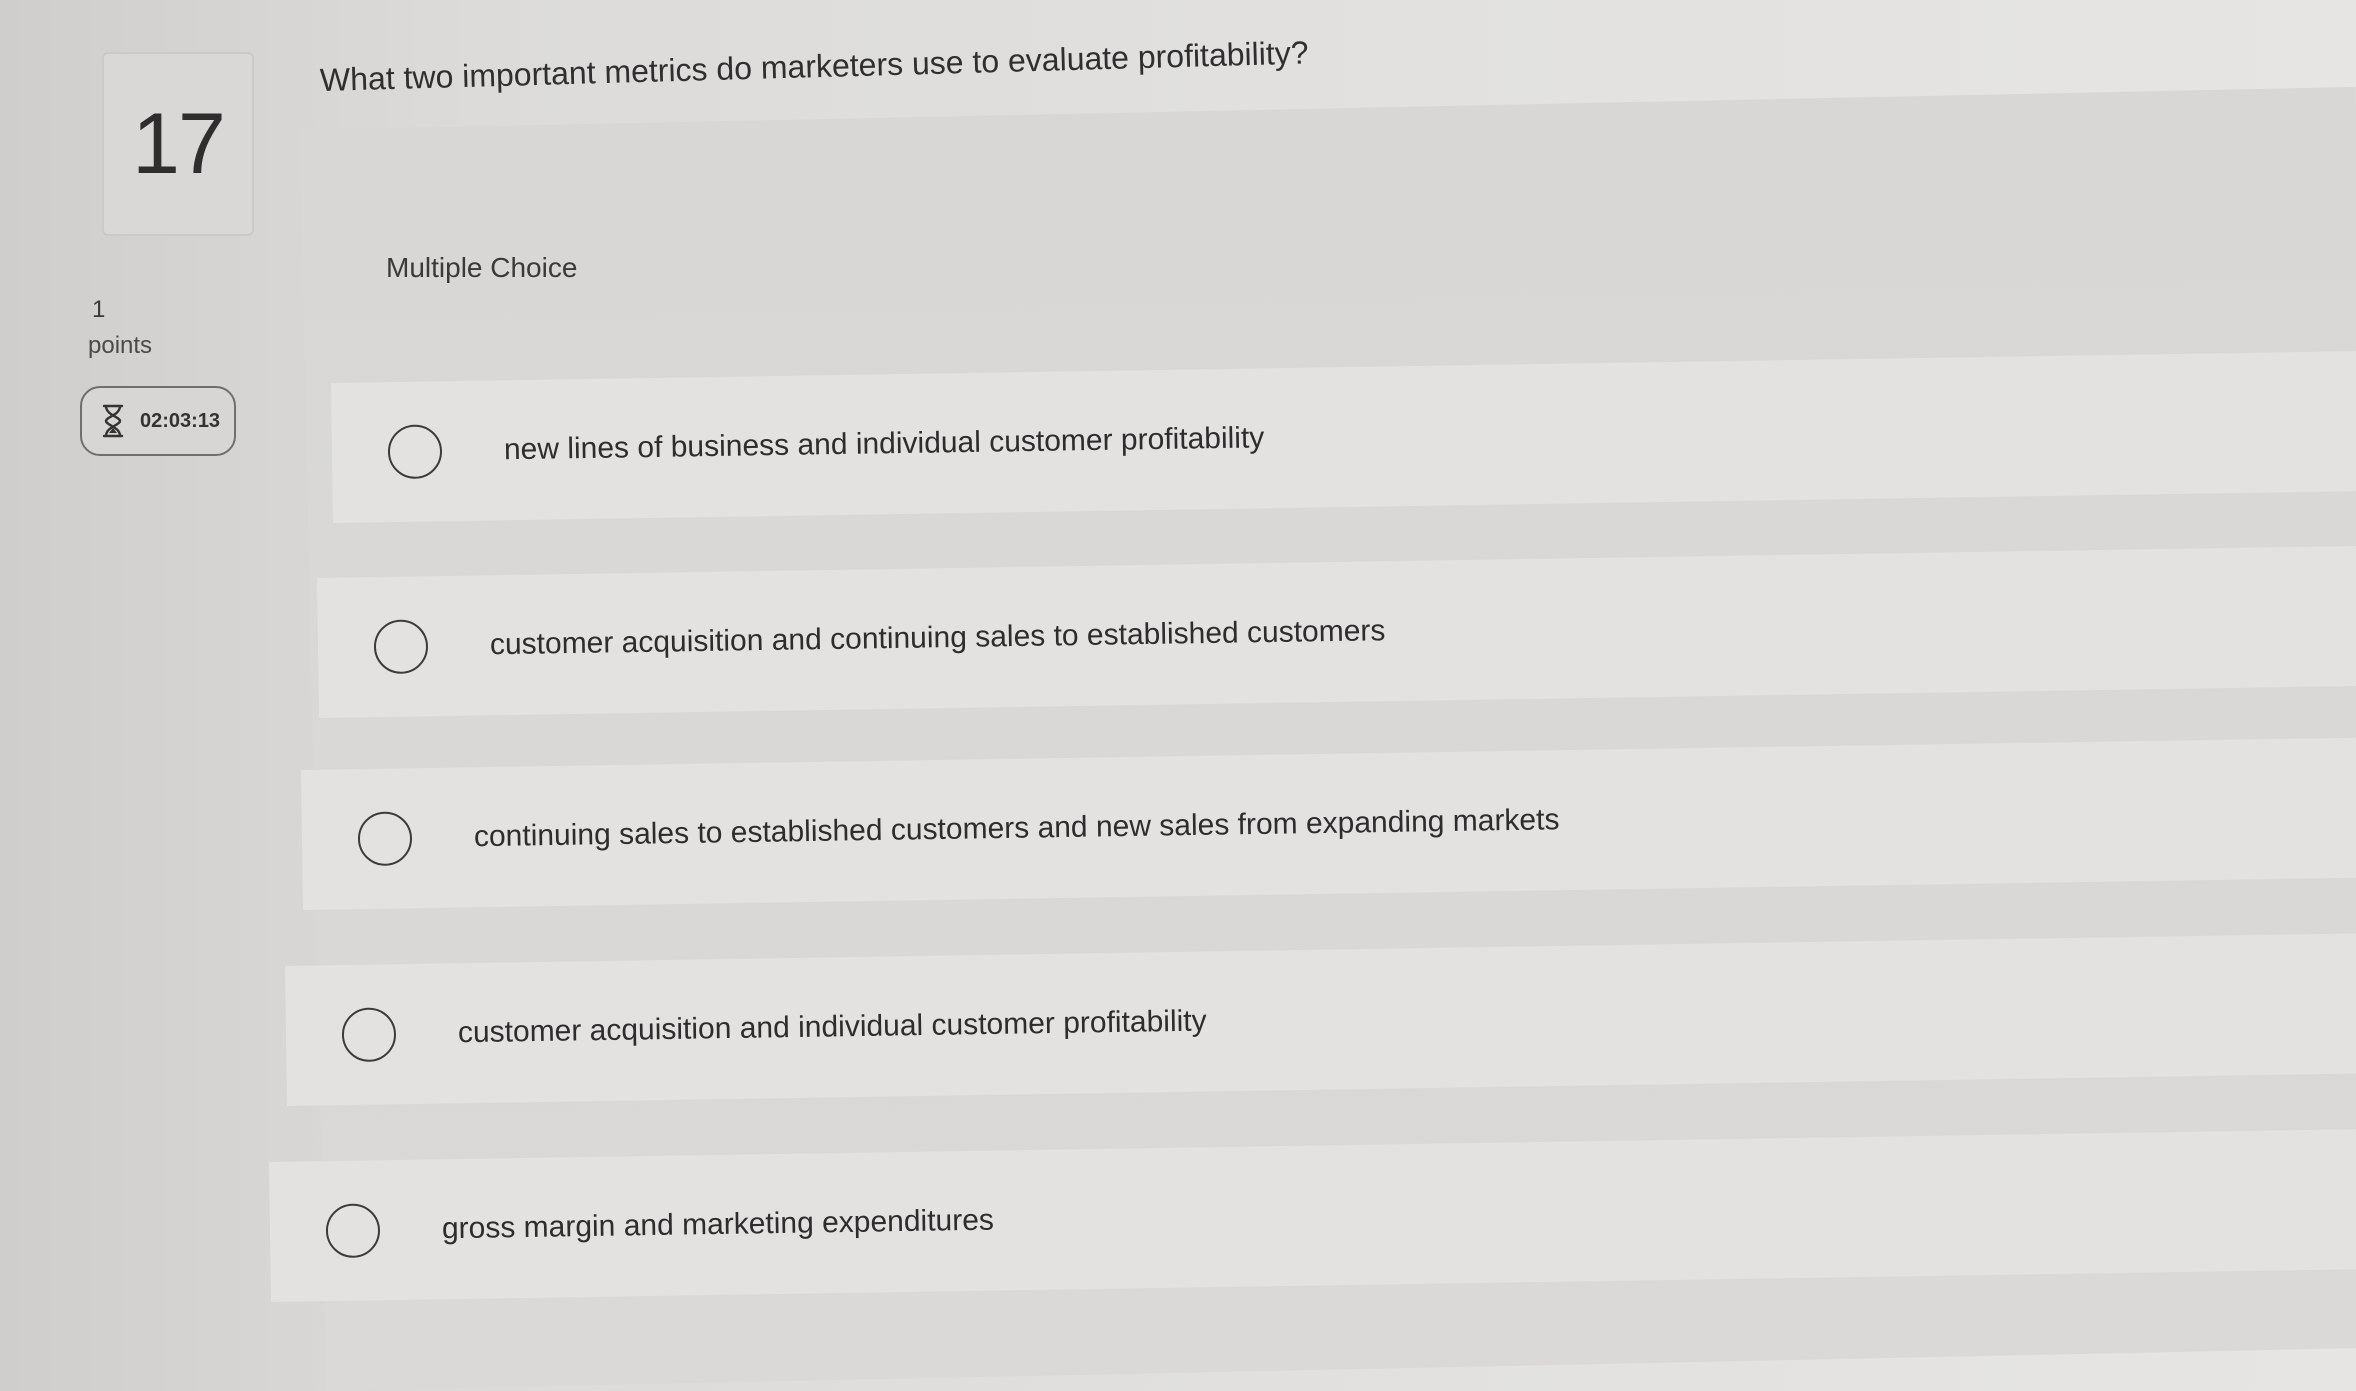  I want to click on points-value: 1, so click(99, 309).